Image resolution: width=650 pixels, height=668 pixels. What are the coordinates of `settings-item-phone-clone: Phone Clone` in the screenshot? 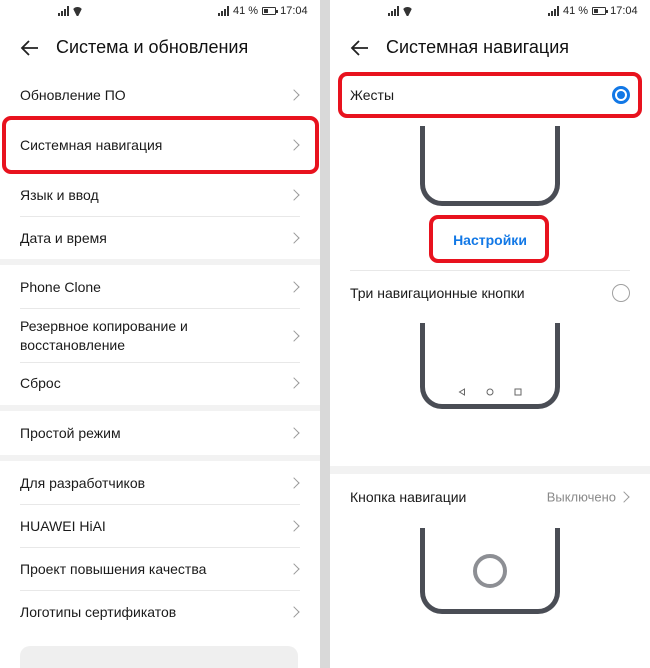 It's located at (160, 287).